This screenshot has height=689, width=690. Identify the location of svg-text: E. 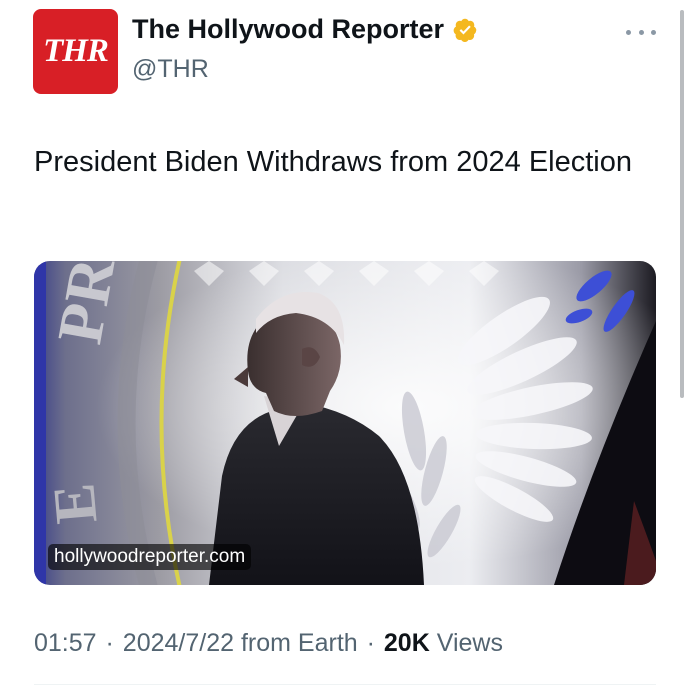
(74, 504).